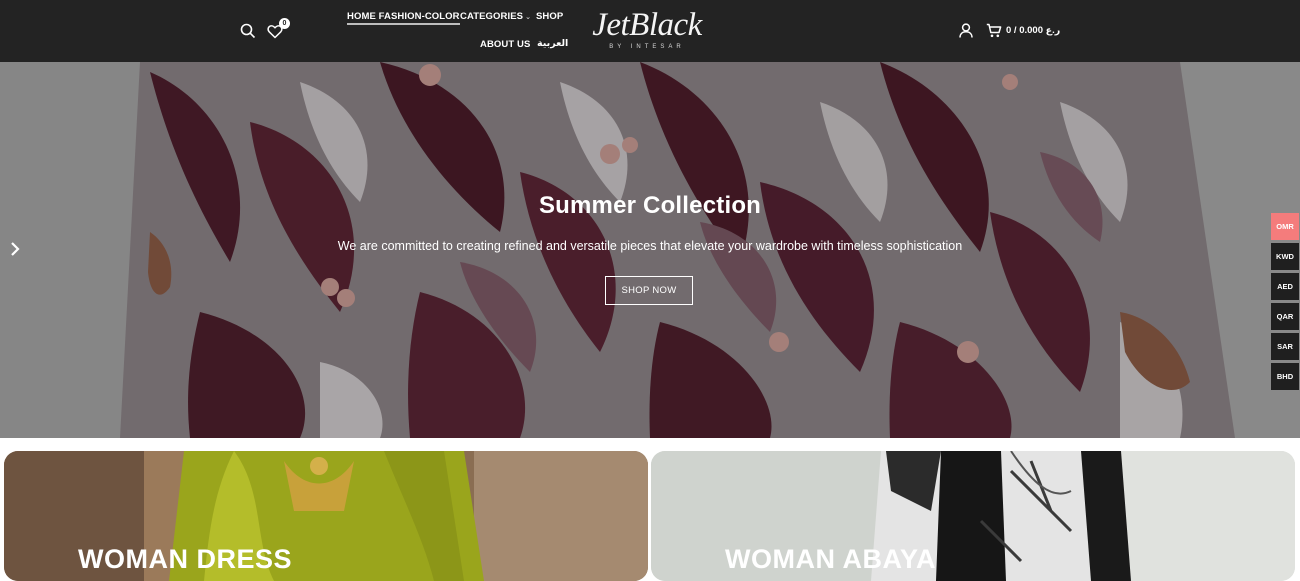 The image size is (1300, 581). What do you see at coordinates (492, 16) in the screenshot?
I see `nav-categories-label: CATEGORIES` at bounding box center [492, 16].